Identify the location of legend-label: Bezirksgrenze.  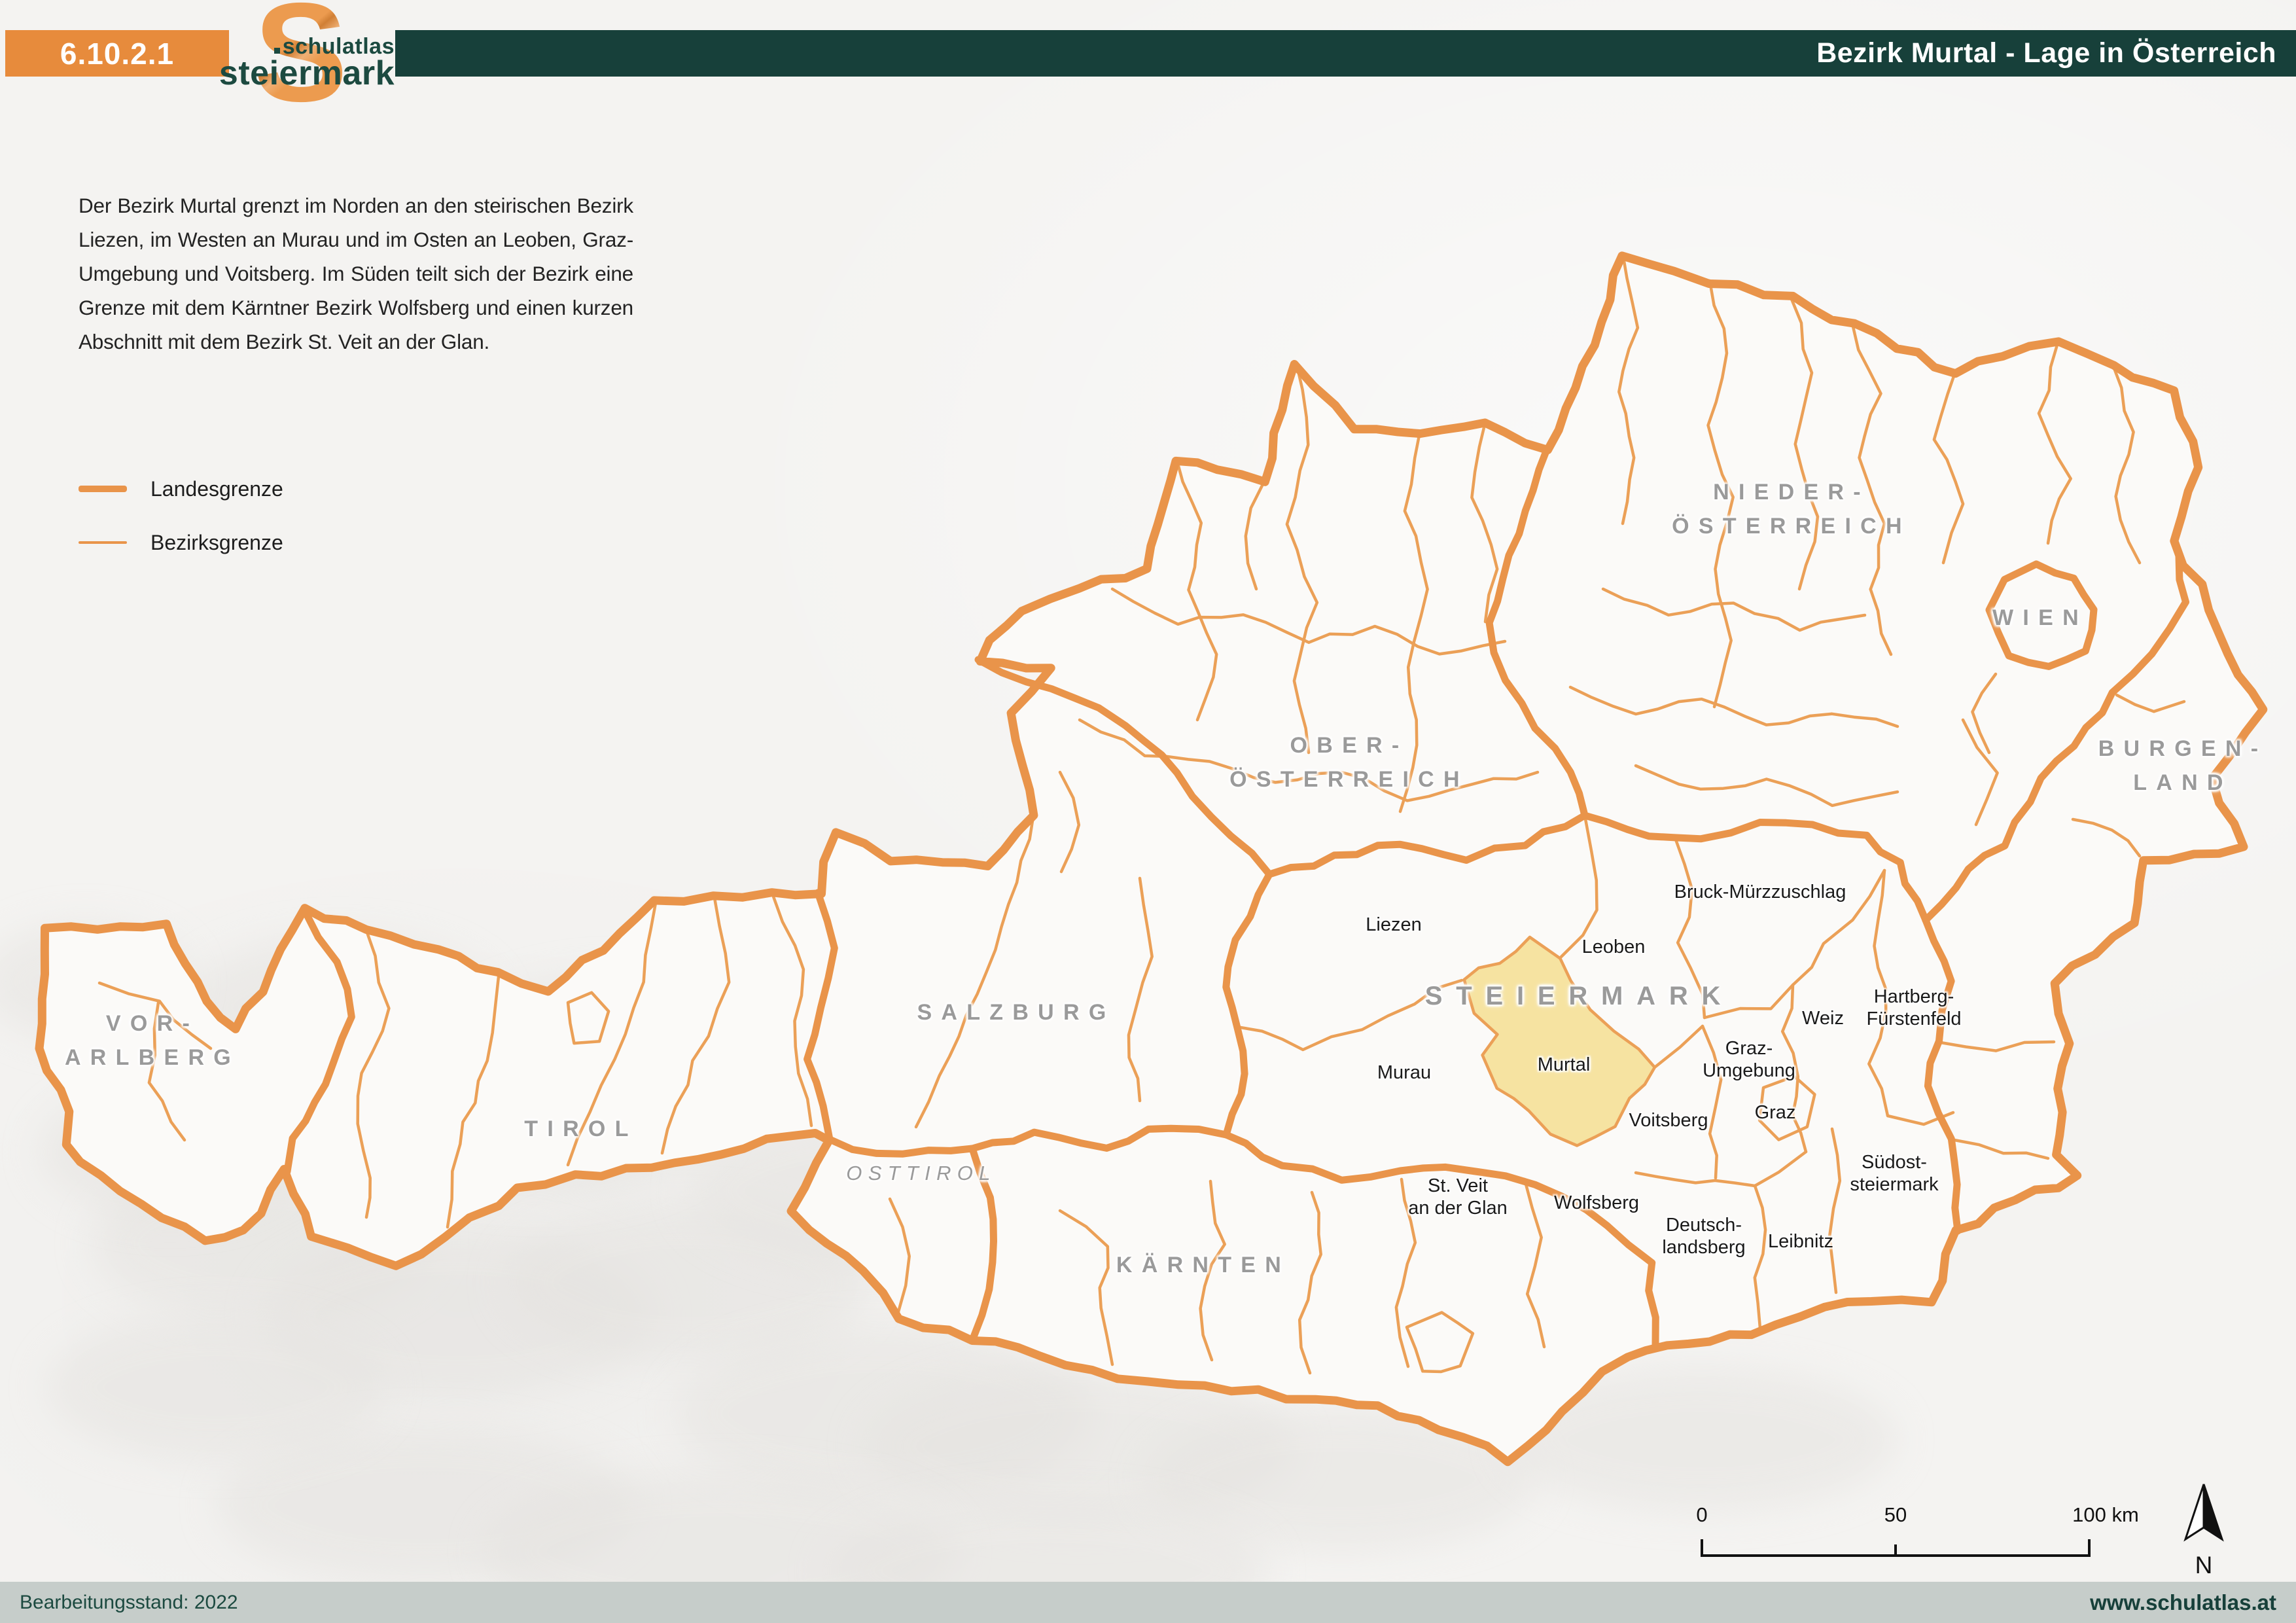
(217, 542).